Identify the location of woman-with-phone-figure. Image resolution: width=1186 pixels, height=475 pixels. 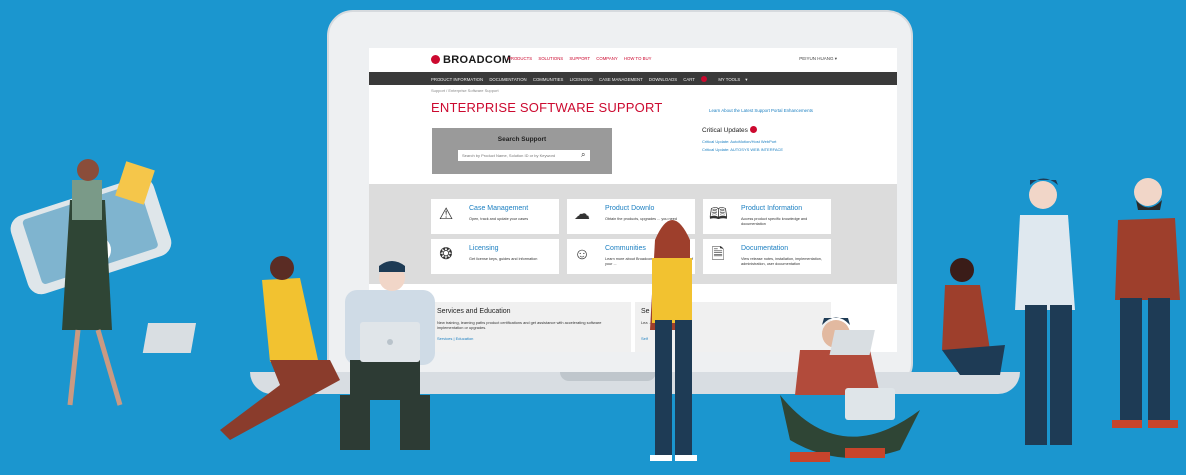
(91, 282).